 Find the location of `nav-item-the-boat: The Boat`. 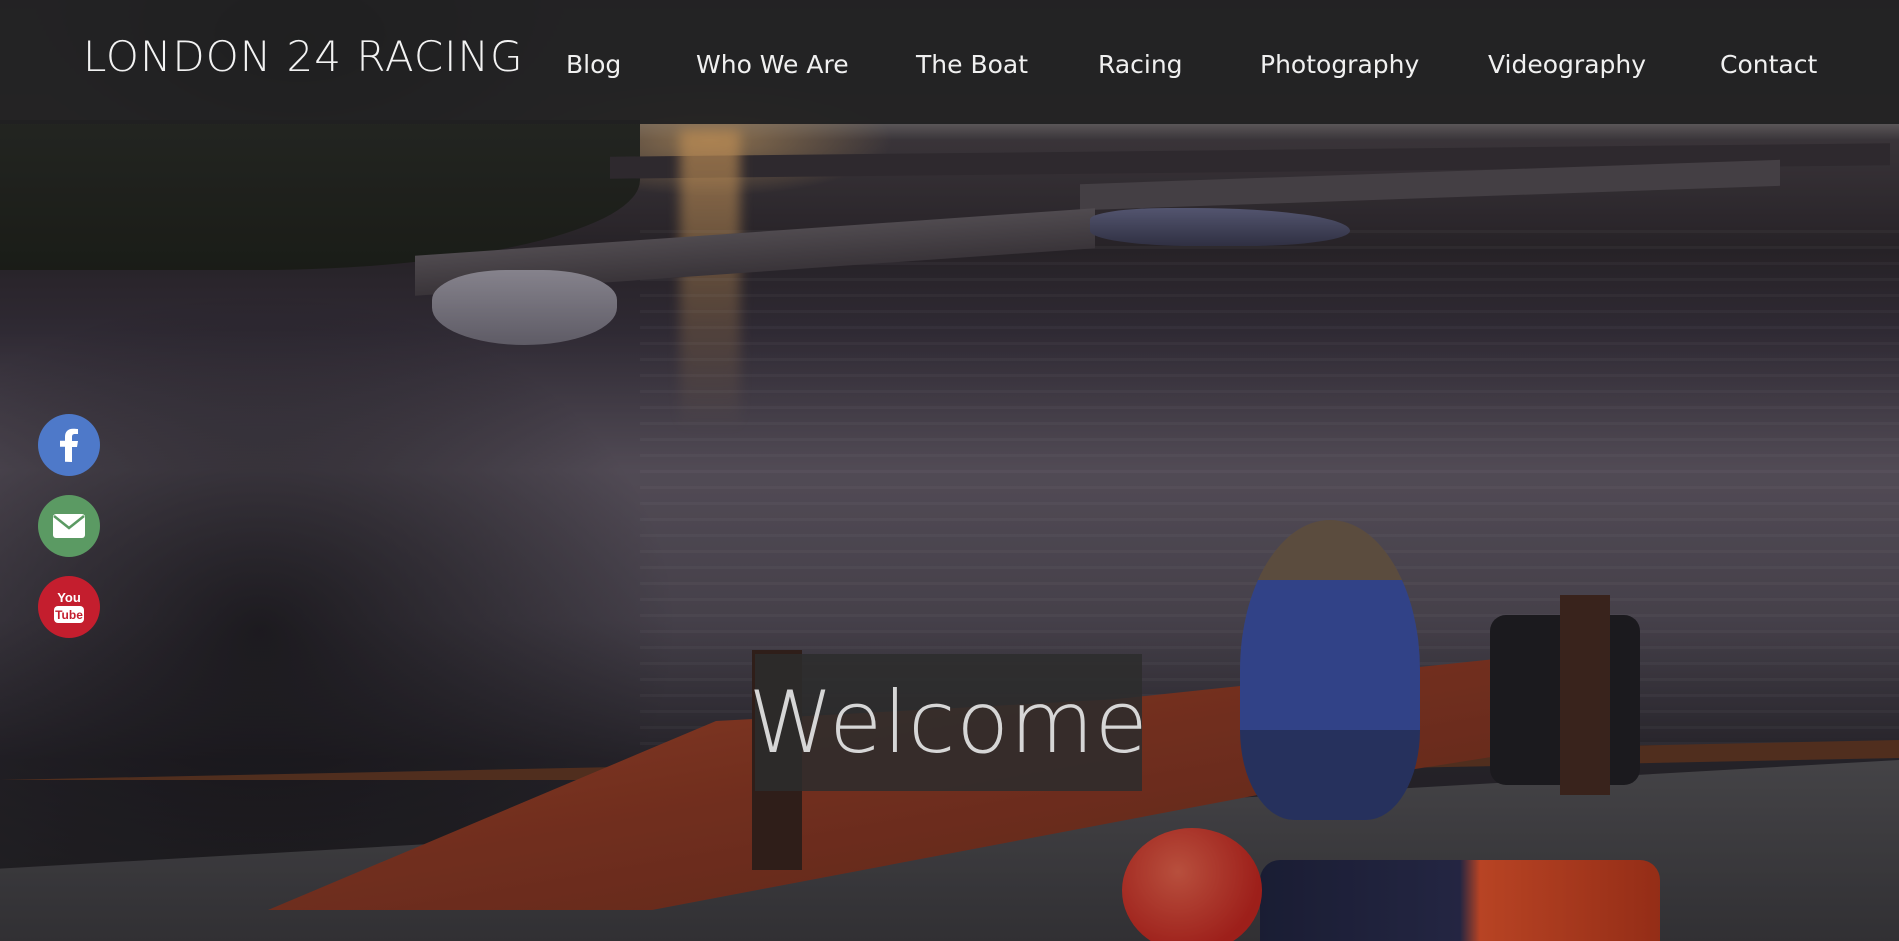

nav-item-the-boat: The Boat is located at coordinates (972, 64).